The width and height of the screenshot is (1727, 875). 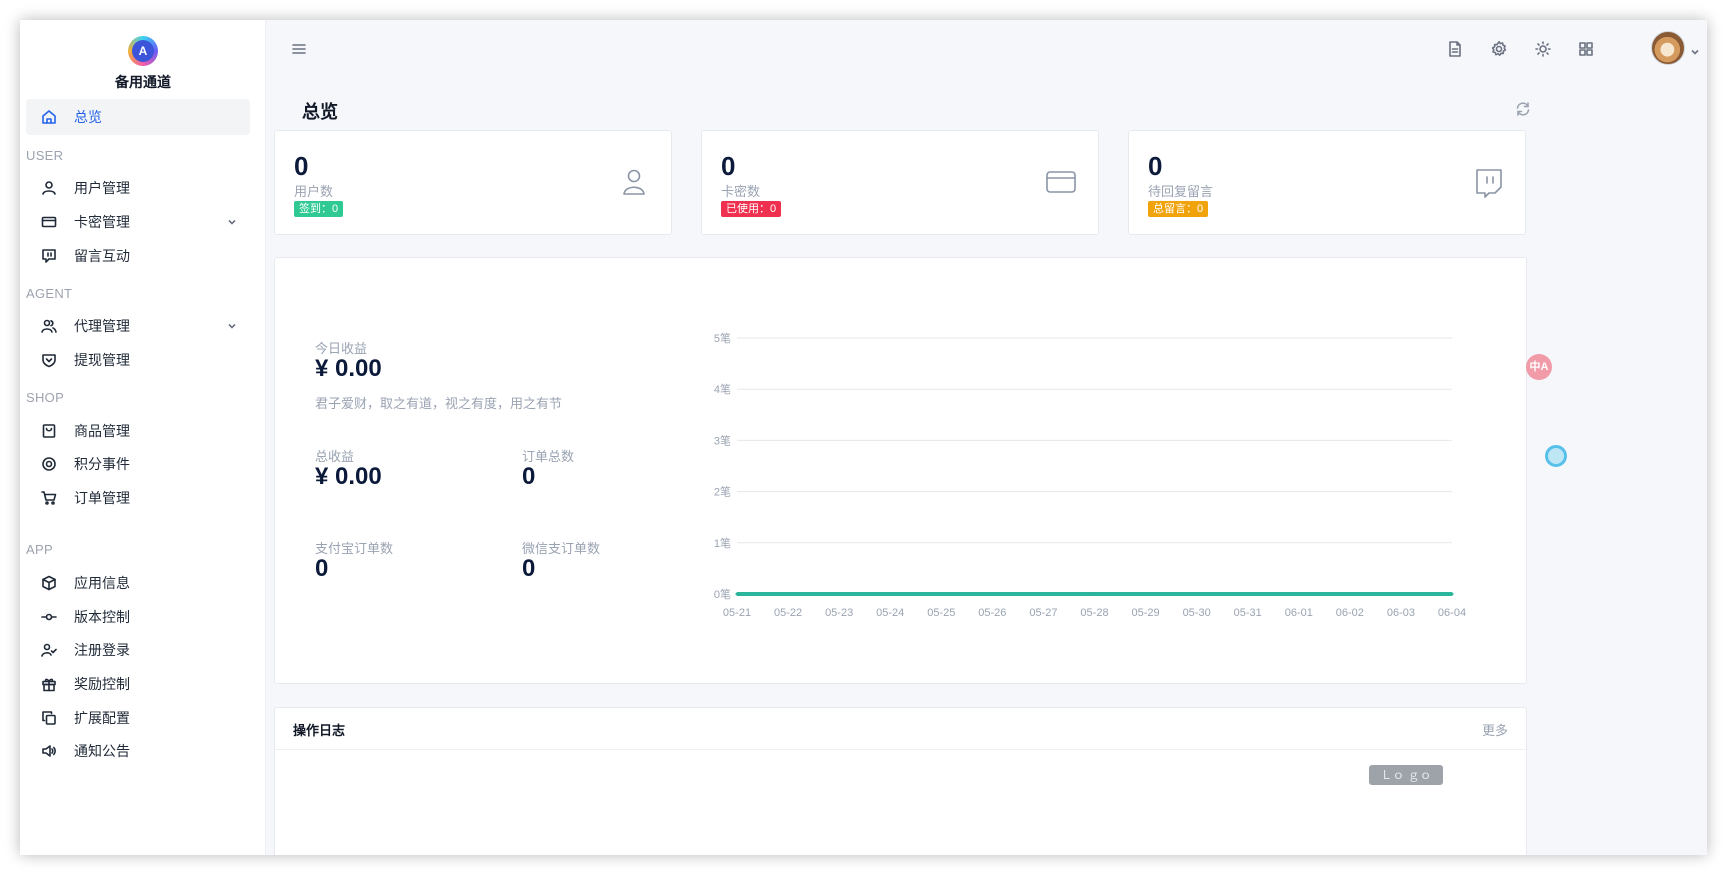 I want to click on x-tick-label: 05-31, so click(x=1248, y=613).